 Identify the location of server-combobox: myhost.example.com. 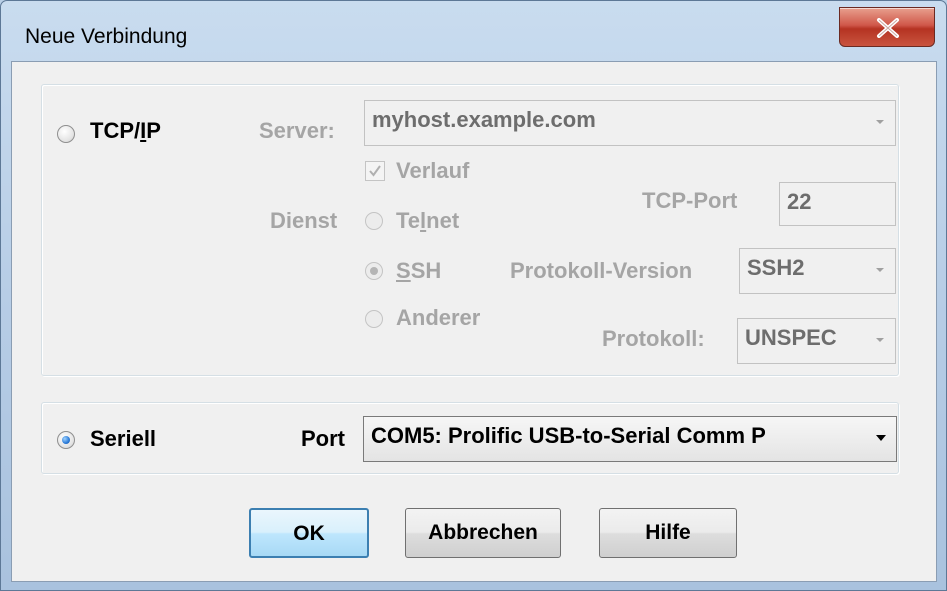
(630, 123).